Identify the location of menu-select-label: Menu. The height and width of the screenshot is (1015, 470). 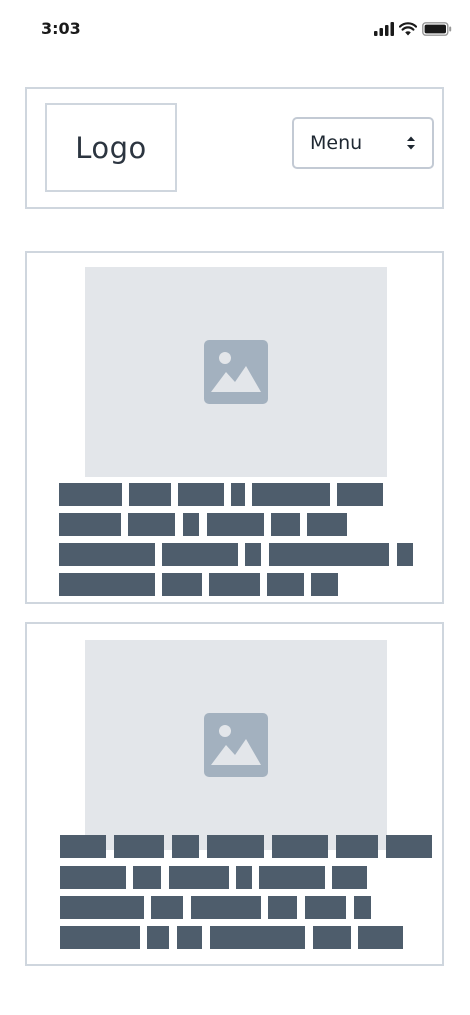
(336, 143).